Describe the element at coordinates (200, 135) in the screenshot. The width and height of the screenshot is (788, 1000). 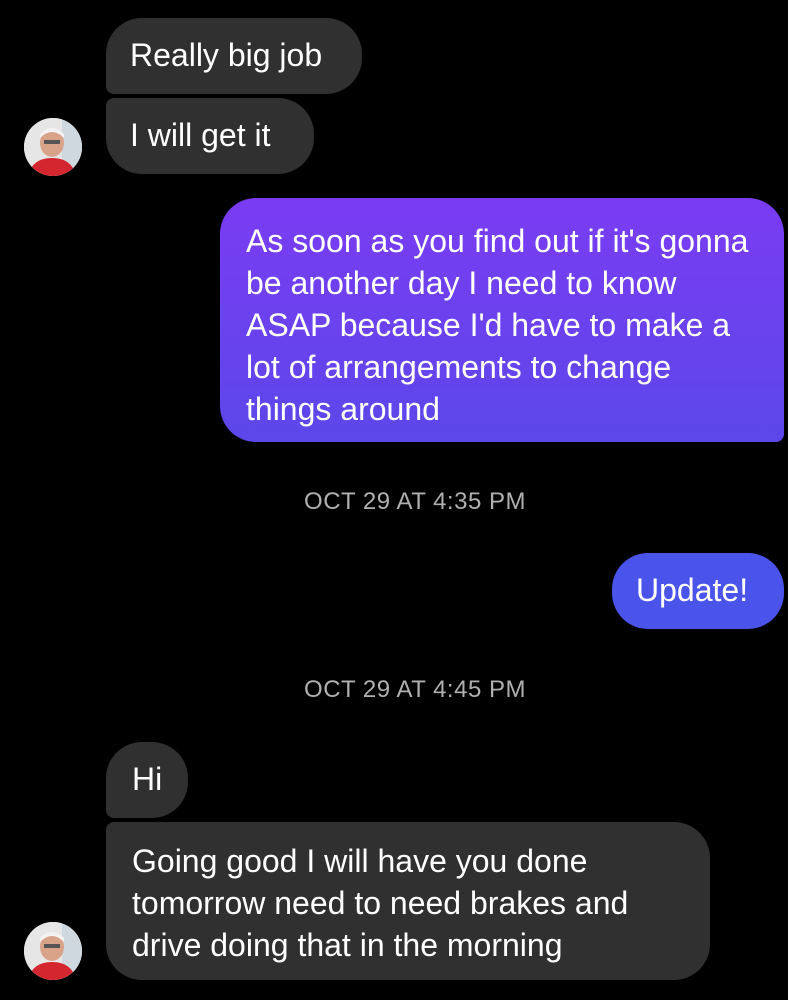
I see `message-text: I will get it` at that location.